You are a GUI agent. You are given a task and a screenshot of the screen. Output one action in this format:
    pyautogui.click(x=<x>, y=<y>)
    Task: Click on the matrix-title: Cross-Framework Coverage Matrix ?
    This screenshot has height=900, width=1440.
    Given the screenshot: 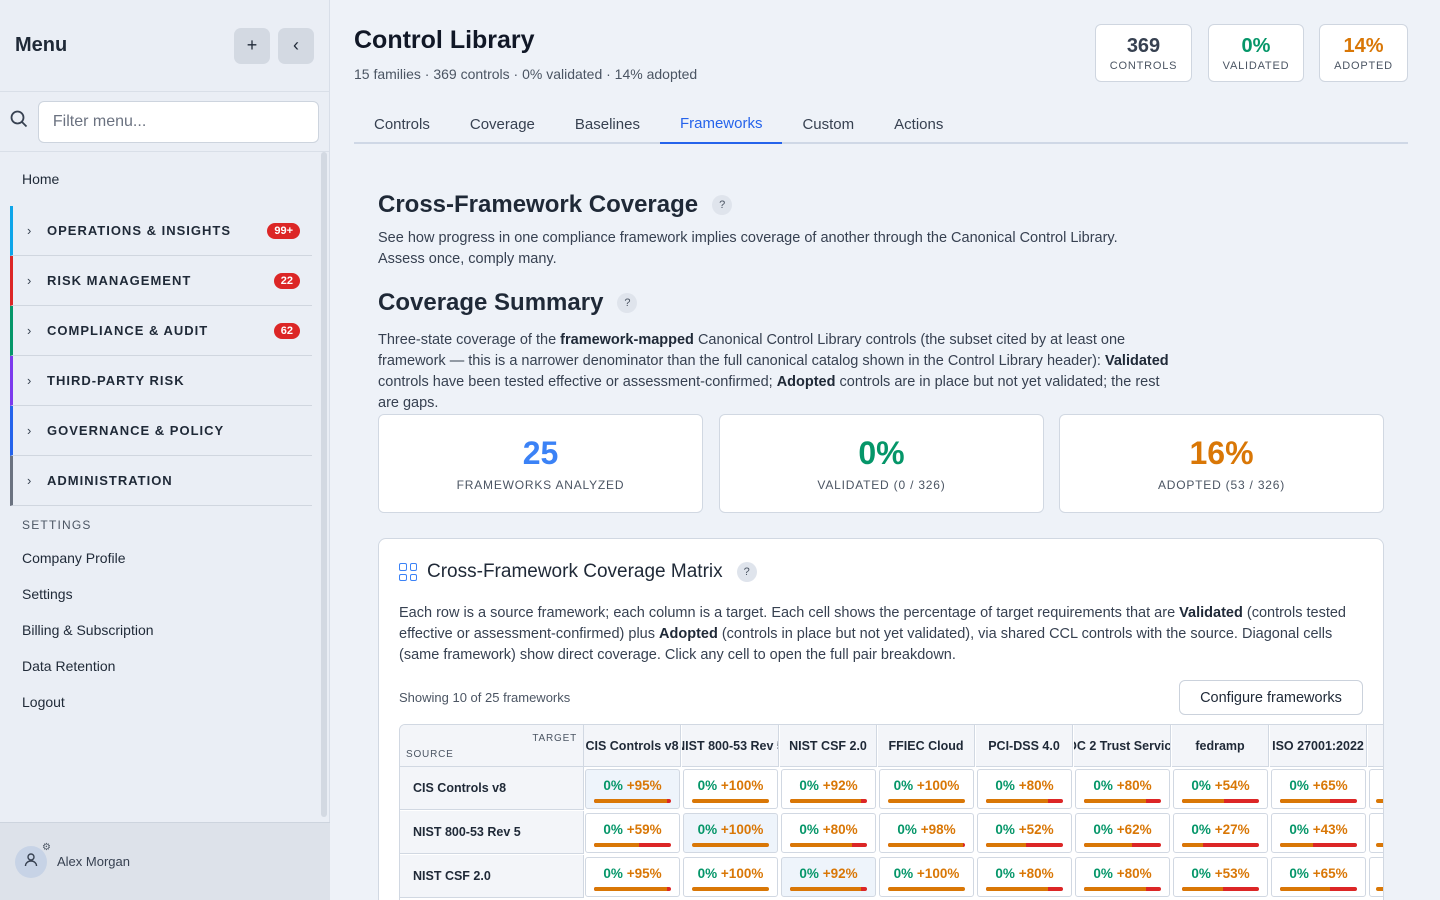 What is the action you would take?
    pyautogui.click(x=578, y=572)
    